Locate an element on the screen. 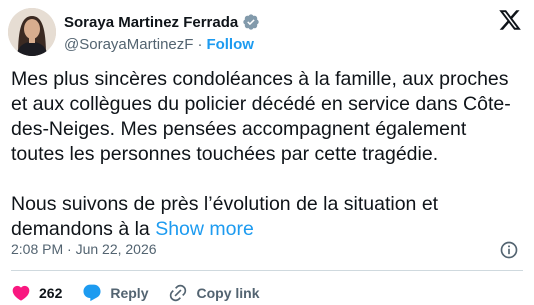 The image size is (534, 305). x-logo-icon is located at coordinates (510, 20).